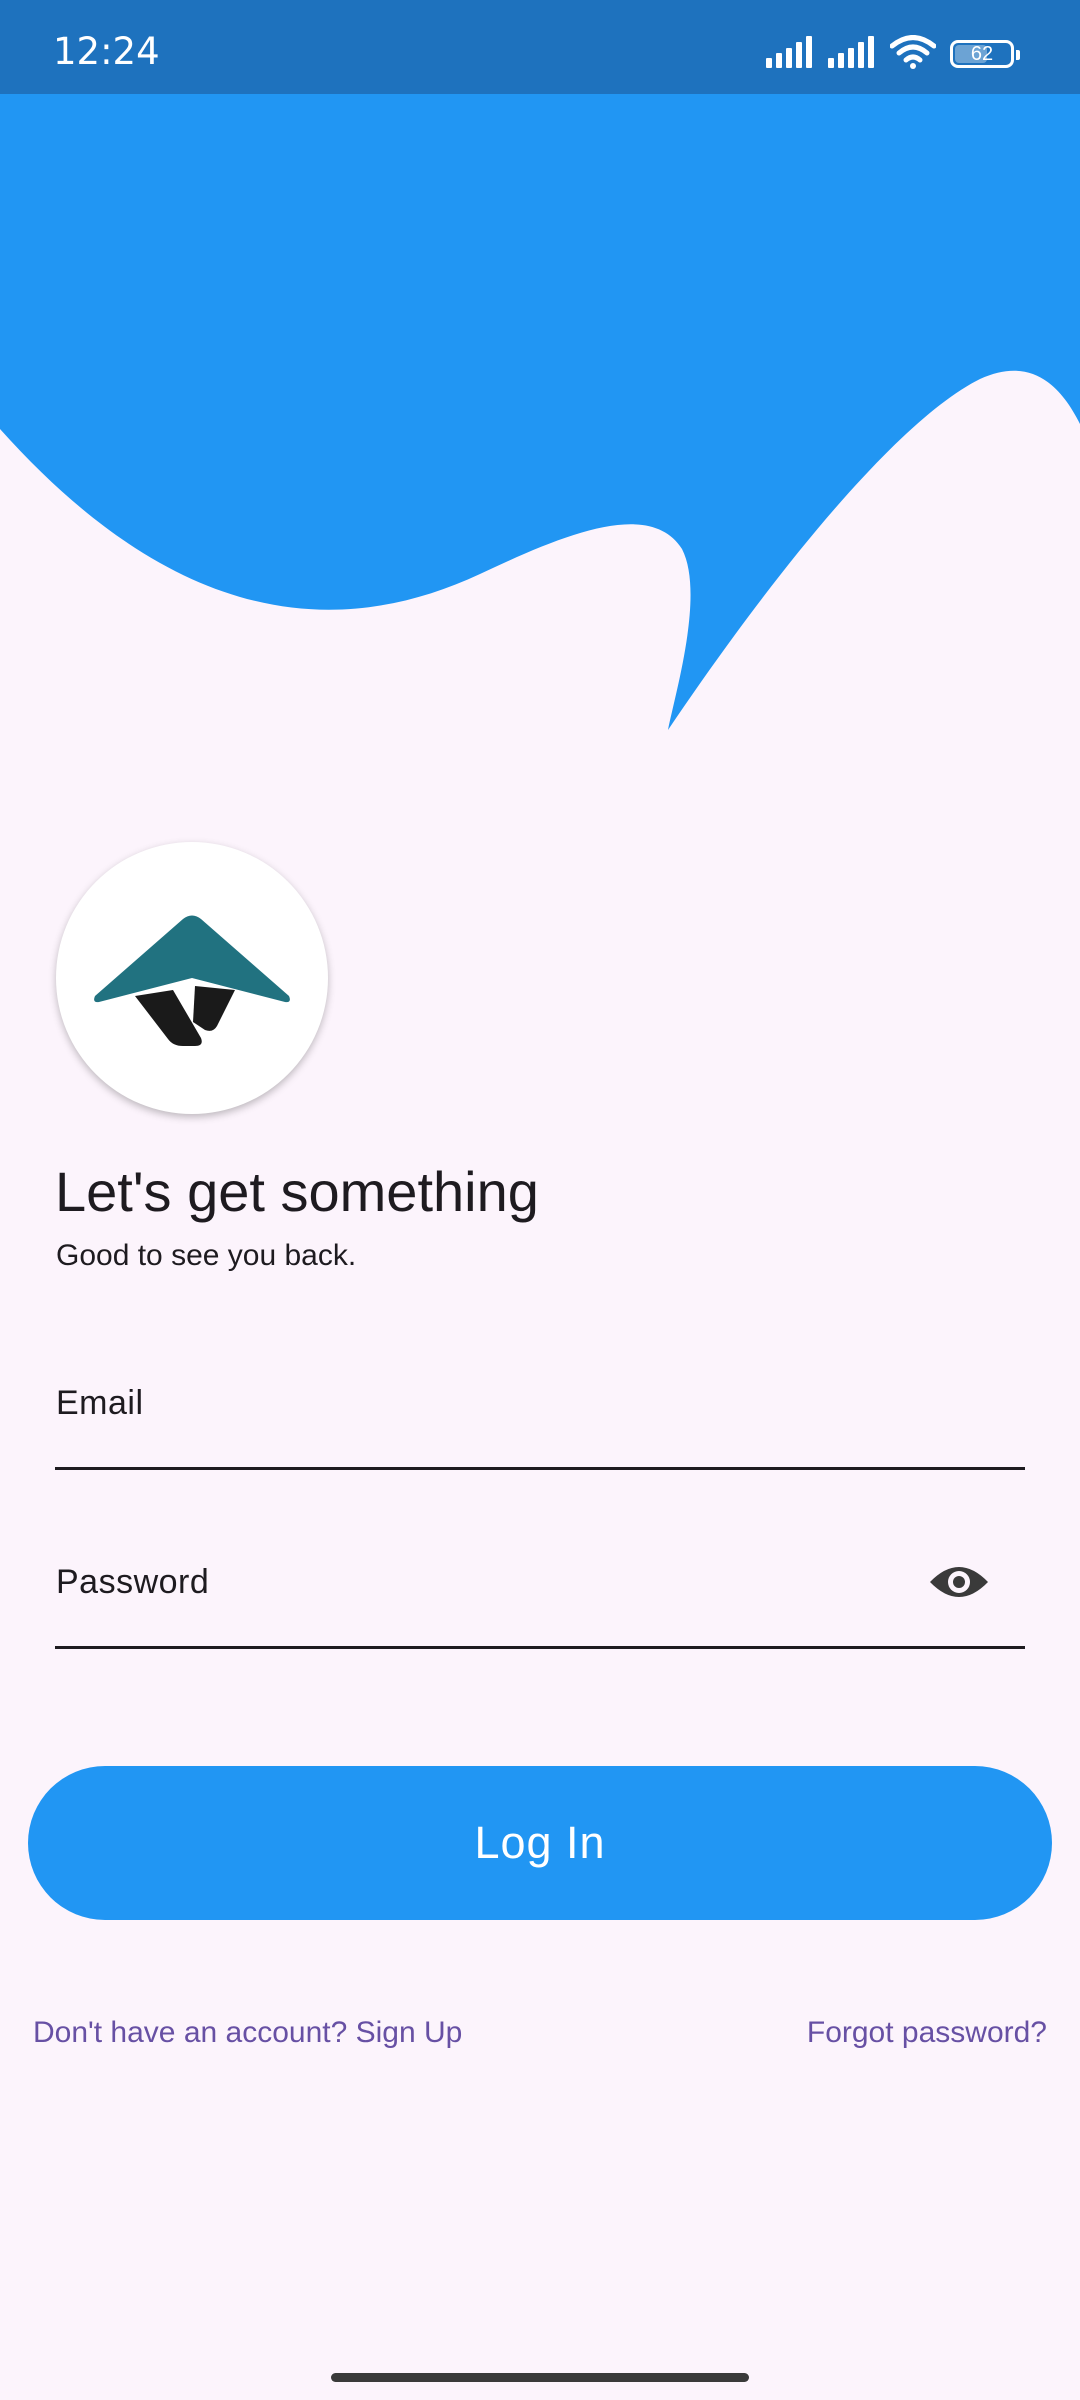 The image size is (1080, 2400). I want to click on home-indicator, so click(540, 2377).